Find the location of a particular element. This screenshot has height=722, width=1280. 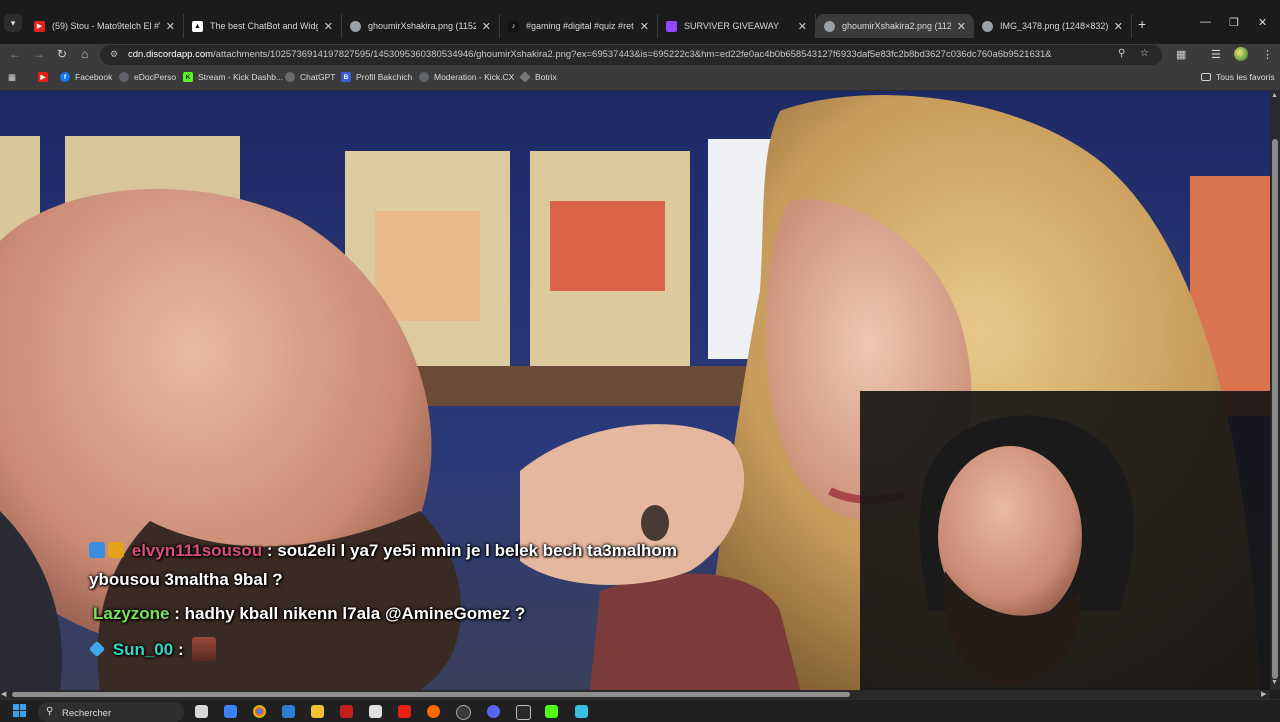

botrix-icon is located at coordinates (525, 77).